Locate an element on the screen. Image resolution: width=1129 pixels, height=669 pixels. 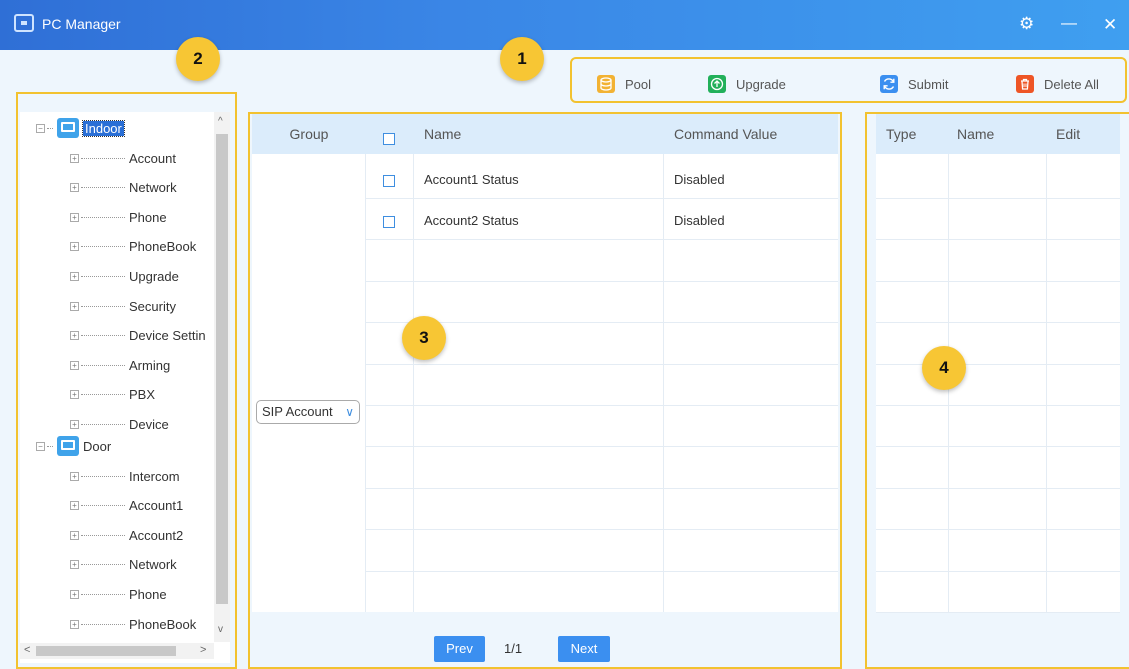
delete-all-label: Delete All is located at coordinates (1071, 84).